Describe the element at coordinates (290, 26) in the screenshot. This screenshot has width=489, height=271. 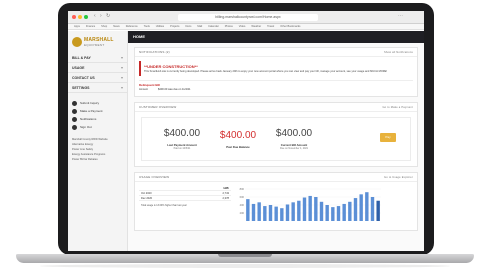
I see `bookmark-item: Other Bookmarks` at that location.